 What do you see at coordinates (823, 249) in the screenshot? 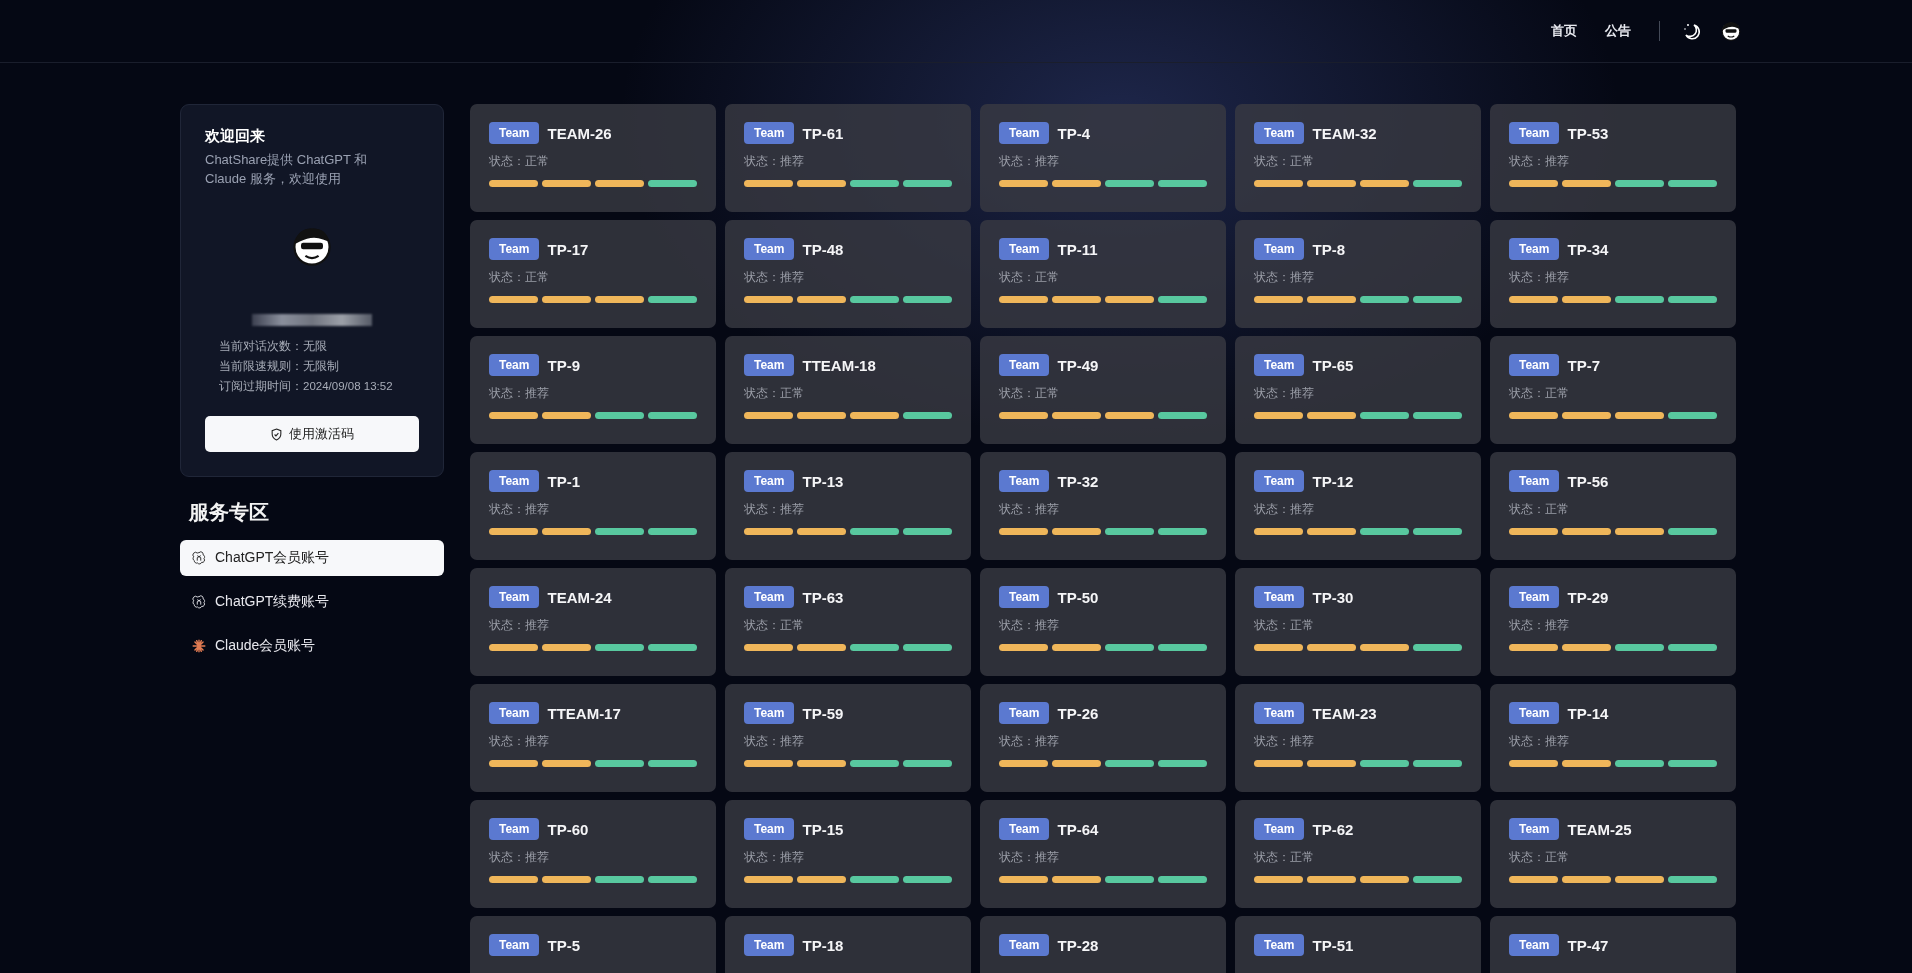
I see `account-name: TP-48` at bounding box center [823, 249].